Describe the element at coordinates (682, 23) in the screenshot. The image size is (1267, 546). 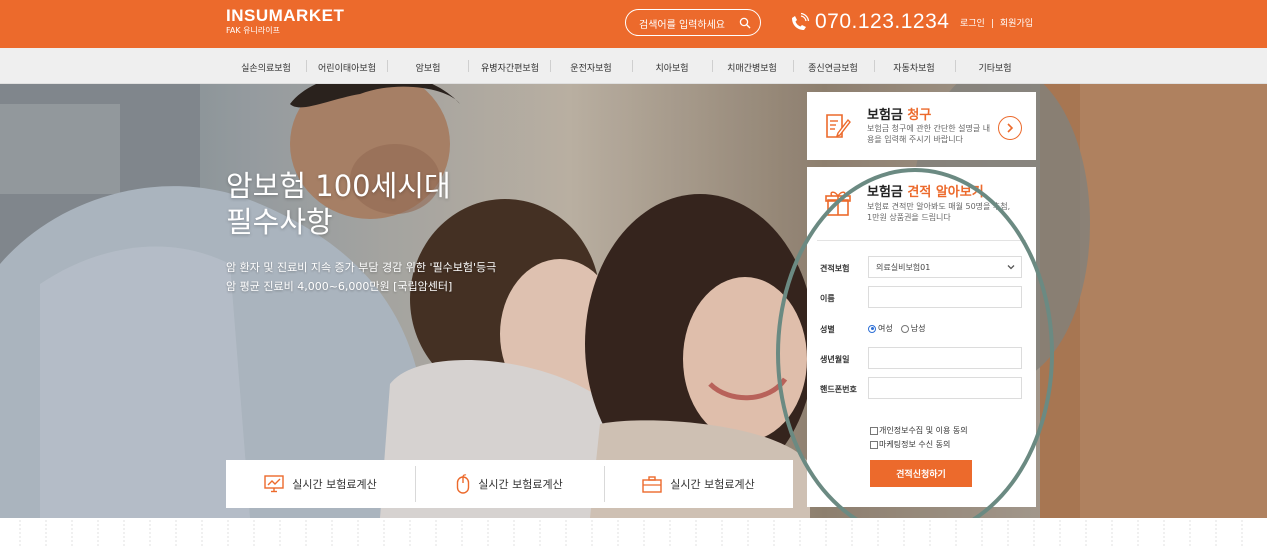
I see `search-input: 검색어를 입력하세요` at that location.